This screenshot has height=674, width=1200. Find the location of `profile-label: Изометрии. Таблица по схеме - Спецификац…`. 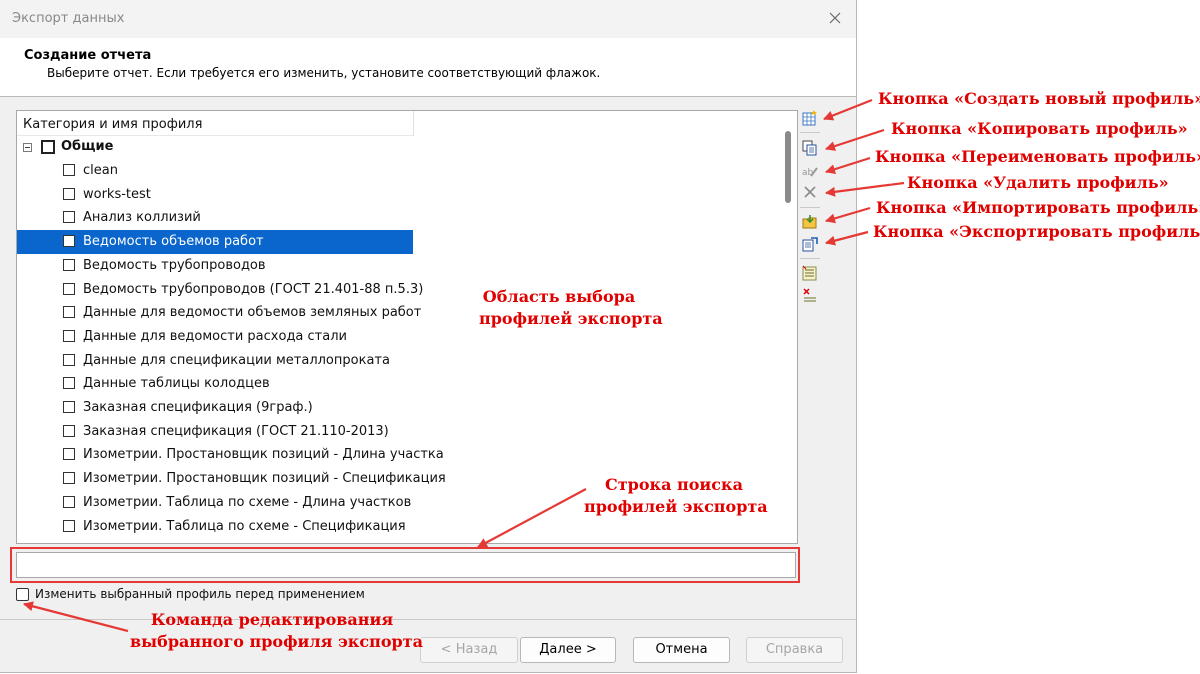

profile-label: Изометрии. Таблица по схеме - Спецификац… is located at coordinates (244, 526).